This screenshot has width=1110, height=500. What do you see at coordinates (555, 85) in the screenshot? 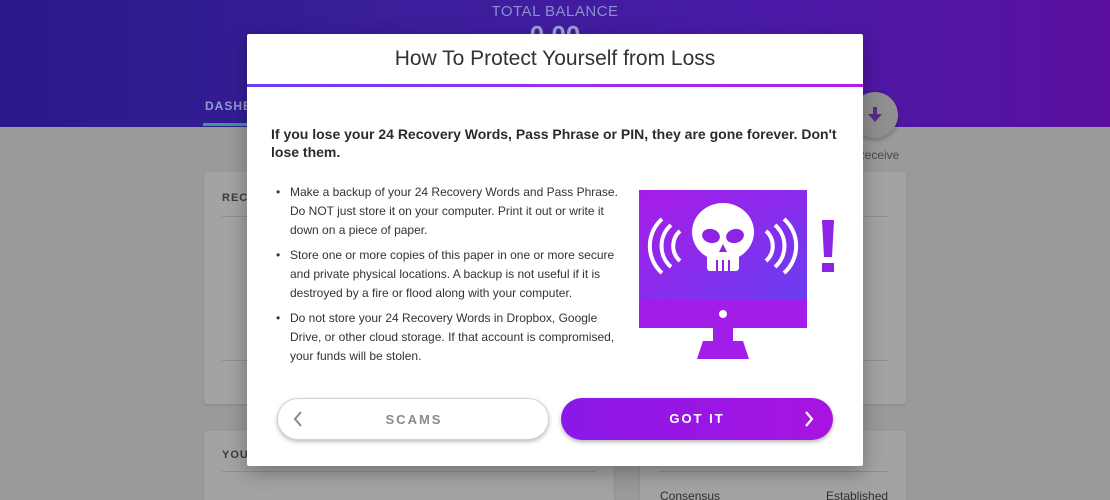
I see `title-divider` at bounding box center [555, 85].